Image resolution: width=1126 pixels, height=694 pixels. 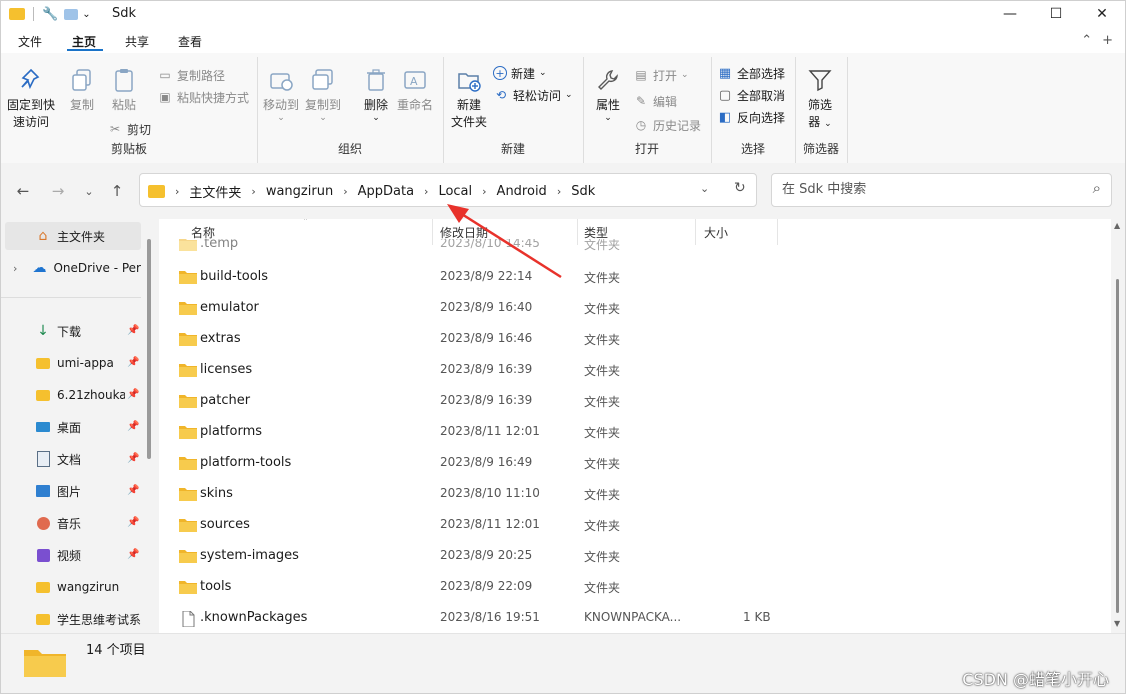 I want to click on move-to-button: 移动到 ⌄, so click(x=281, y=94).